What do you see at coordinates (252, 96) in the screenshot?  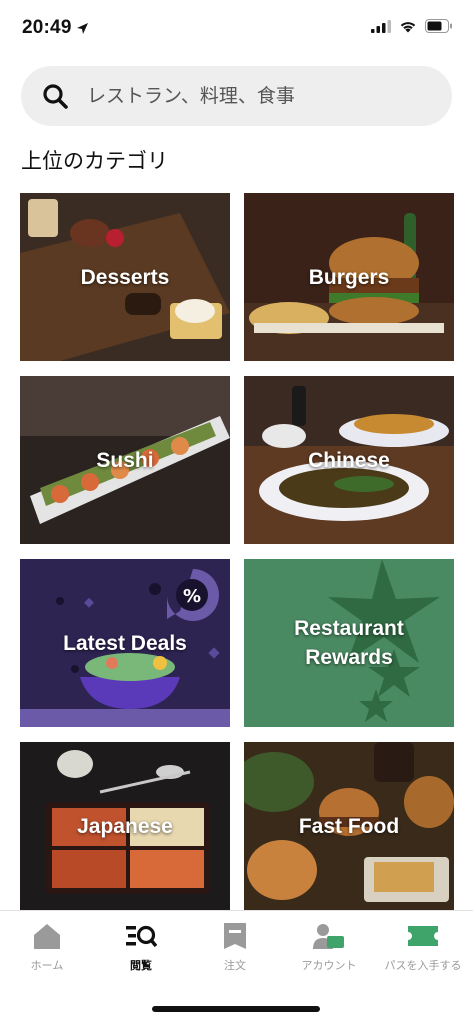 I see `search-input` at bounding box center [252, 96].